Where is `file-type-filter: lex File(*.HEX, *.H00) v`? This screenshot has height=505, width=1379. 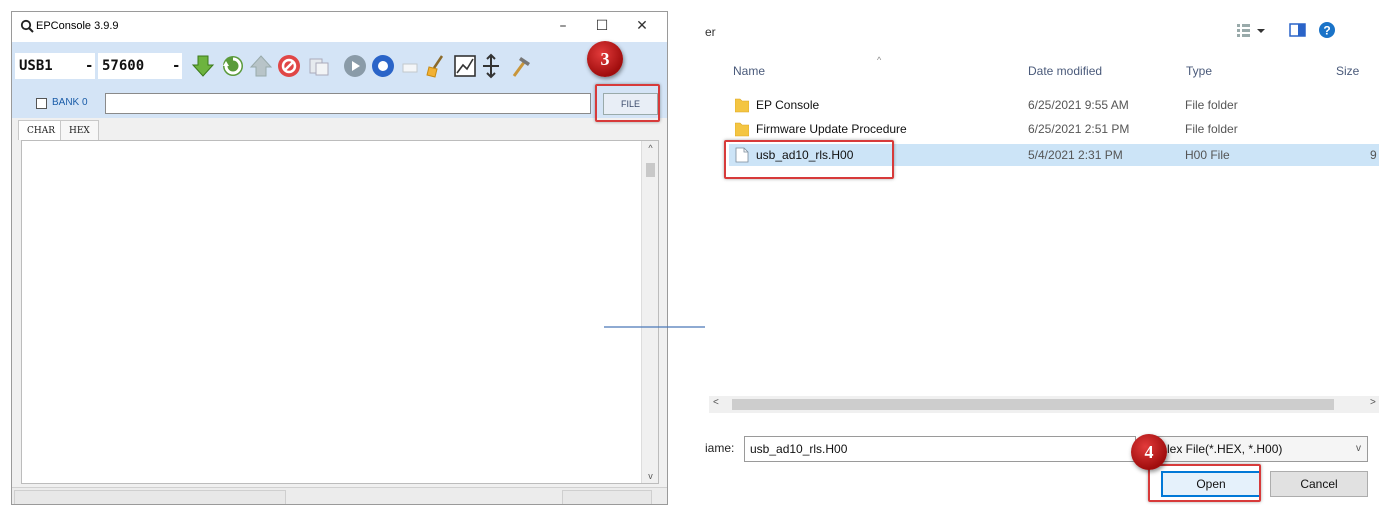 file-type-filter: lex File(*.HEX, *.H00) v is located at coordinates (1257, 449).